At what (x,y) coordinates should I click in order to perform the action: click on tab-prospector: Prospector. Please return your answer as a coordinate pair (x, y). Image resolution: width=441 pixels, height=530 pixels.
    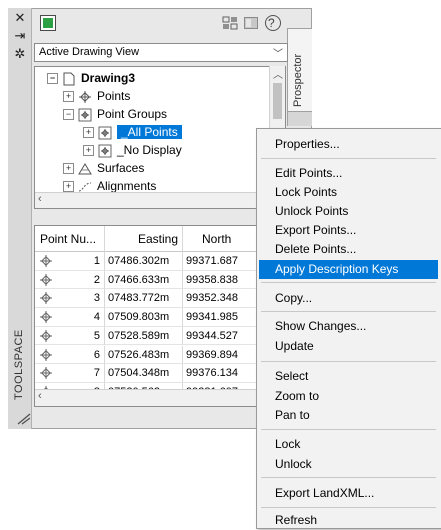
    Looking at the image, I should click on (299, 70).